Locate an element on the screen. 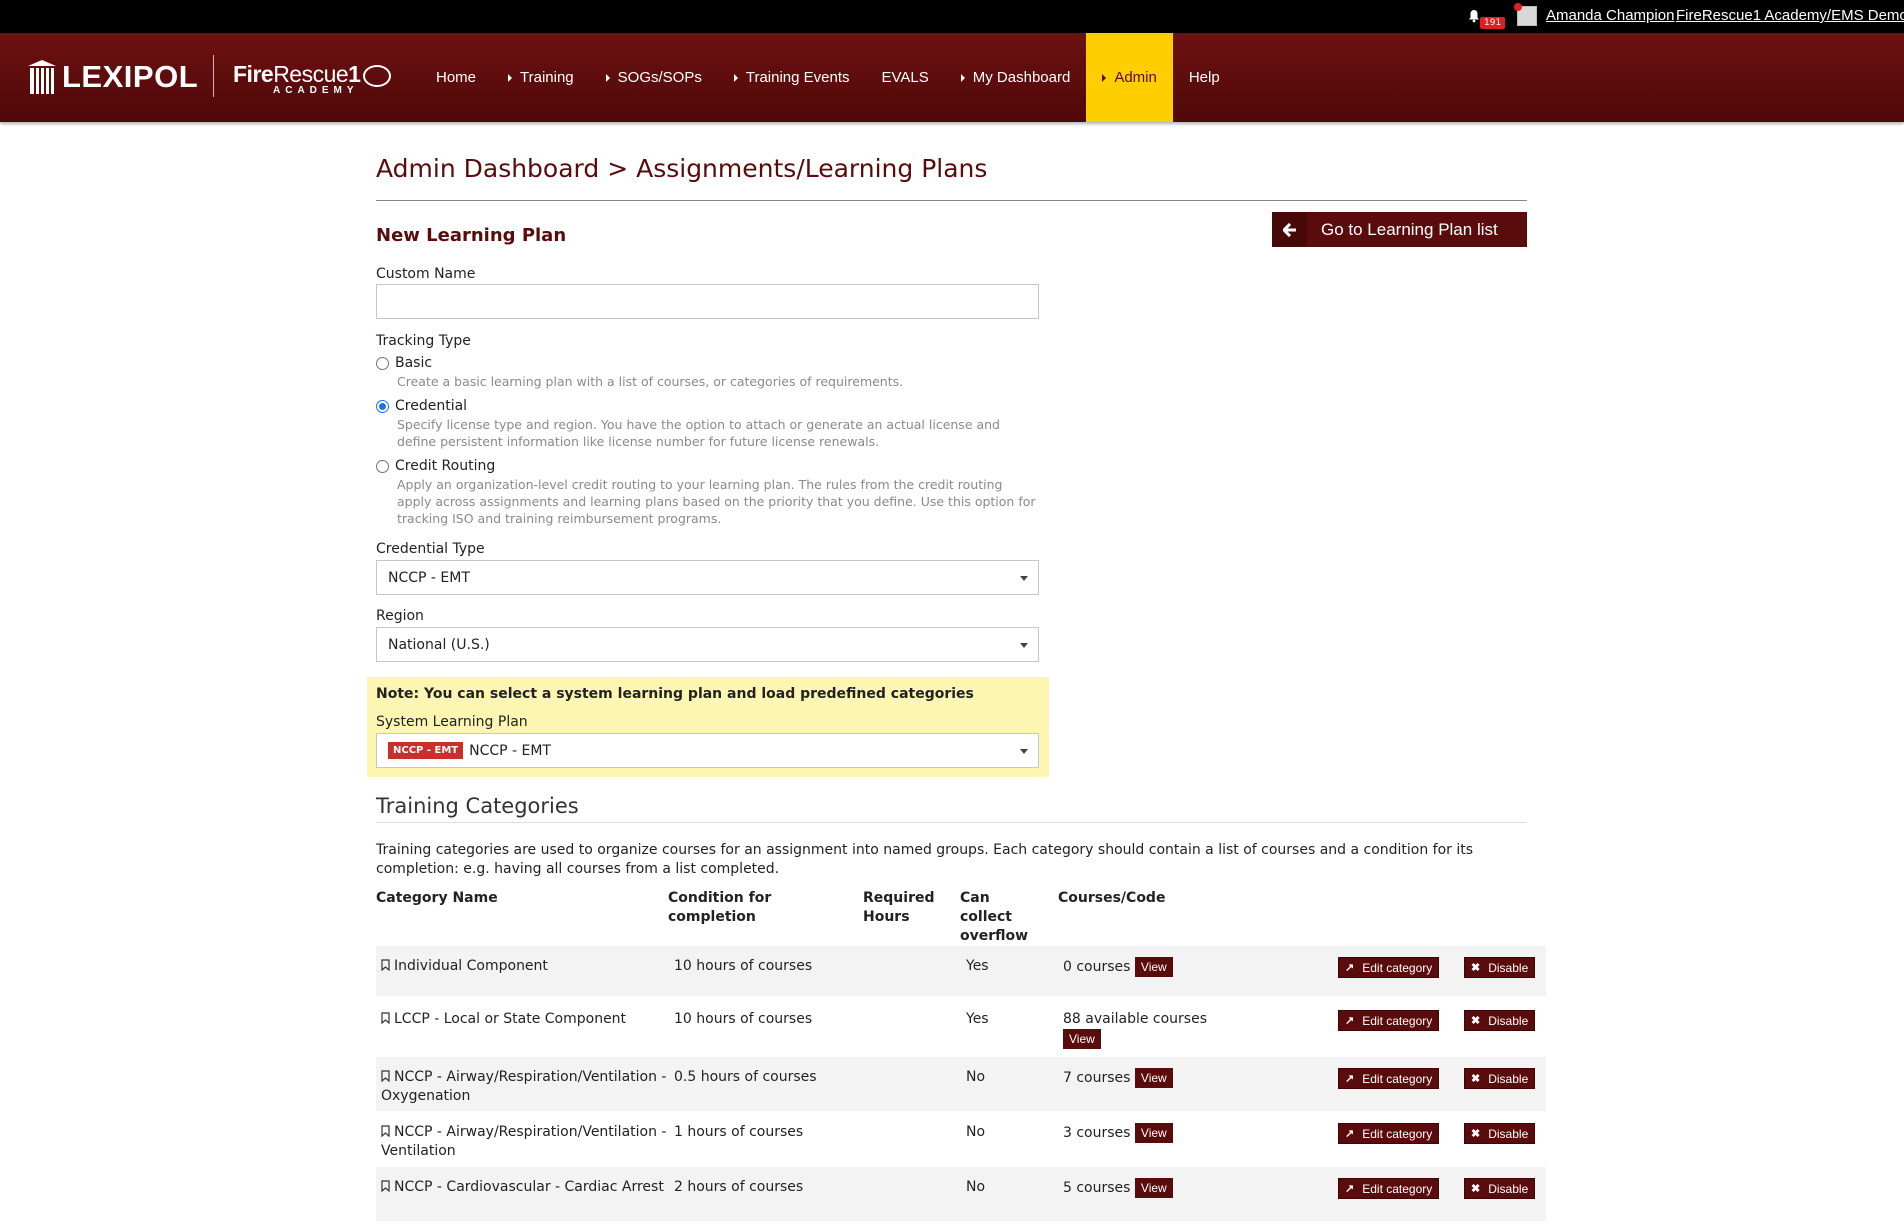 Image resolution: width=1904 pixels, height=1229 pixels. system-plan-value: NCCP - EMT is located at coordinates (510, 750).